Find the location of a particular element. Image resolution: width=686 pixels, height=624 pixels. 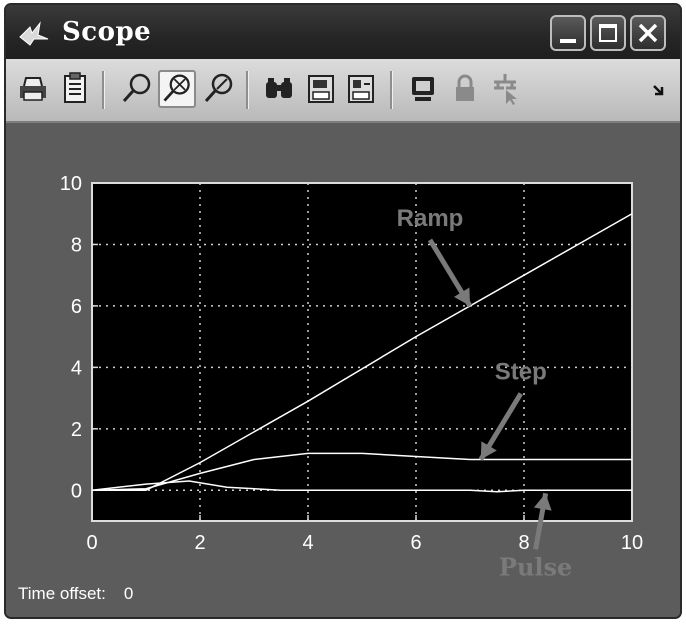

y-tick-label: 0 is located at coordinates (76, 491).